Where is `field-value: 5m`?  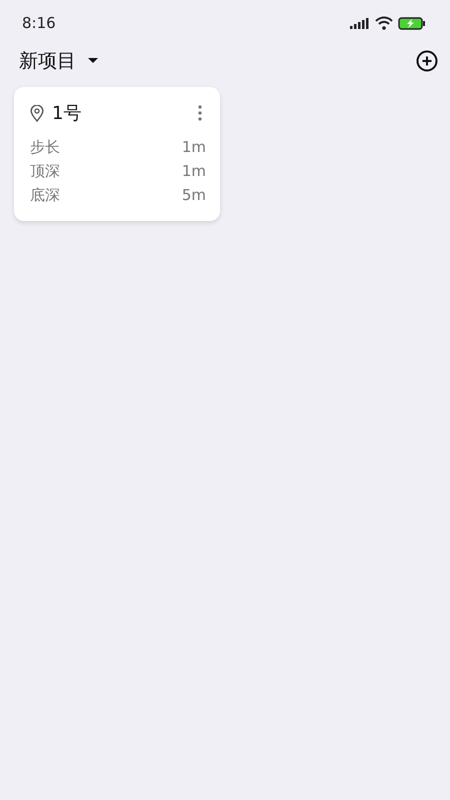
field-value: 5m is located at coordinates (194, 195).